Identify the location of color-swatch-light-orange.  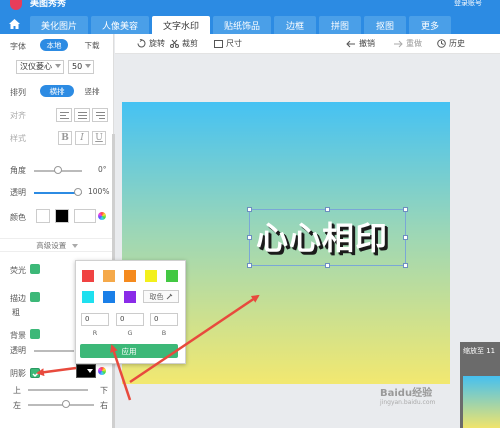
(109, 276).